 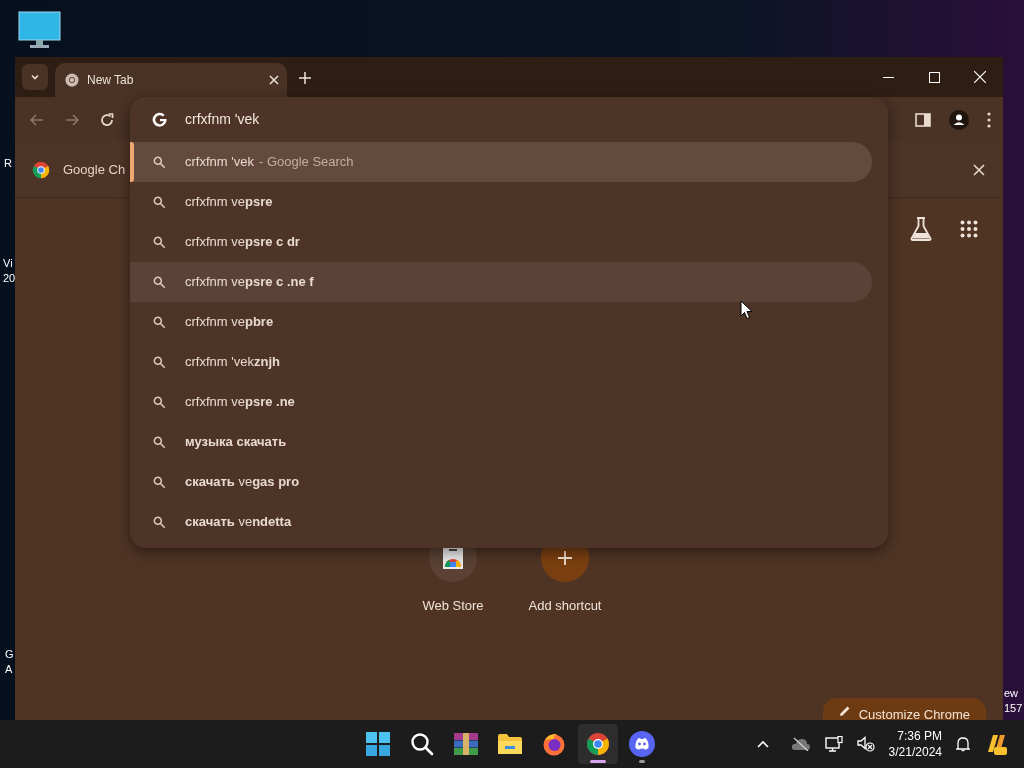 What do you see at coordinates (501, 242) in the screenshot?
I see `suggestion-row: crfxfnm vepsre c dr` at bounding box center [501, 242].